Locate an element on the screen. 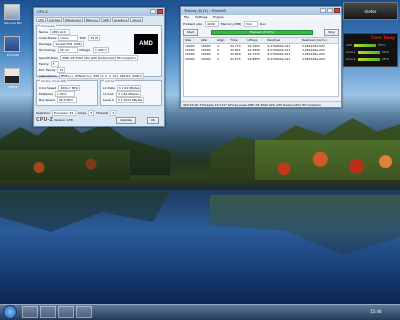  cpuz-shortcut-label: CPU-Z is located at coordinates (13, 87).